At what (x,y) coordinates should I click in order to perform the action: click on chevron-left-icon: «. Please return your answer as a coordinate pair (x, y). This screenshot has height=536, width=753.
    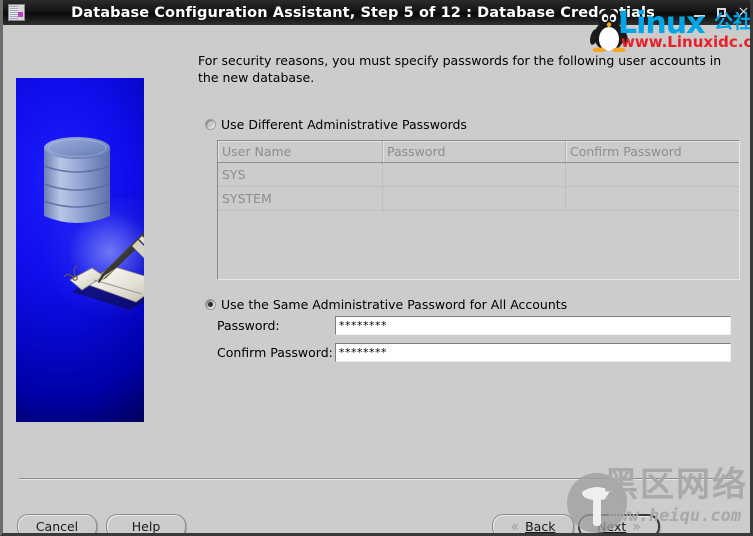
    Looking at the image, I should click on (515, 526).